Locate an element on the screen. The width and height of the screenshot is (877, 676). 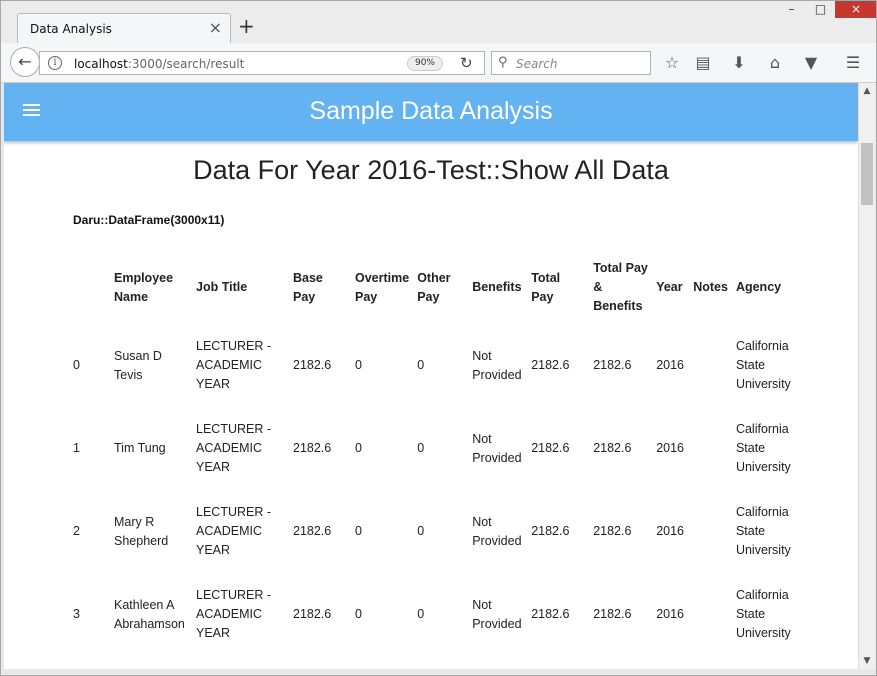
scroll-down-icon: ▼ is located at coordinates (867, 661).